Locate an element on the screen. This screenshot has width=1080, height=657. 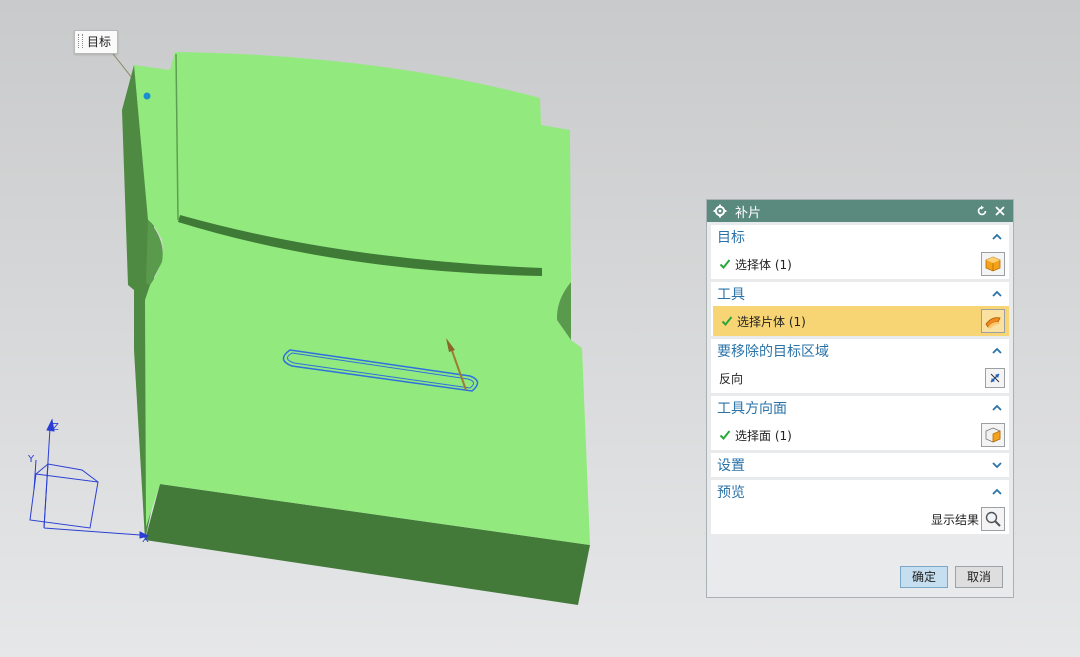
select-body-button is located at coordinates (993, 264).